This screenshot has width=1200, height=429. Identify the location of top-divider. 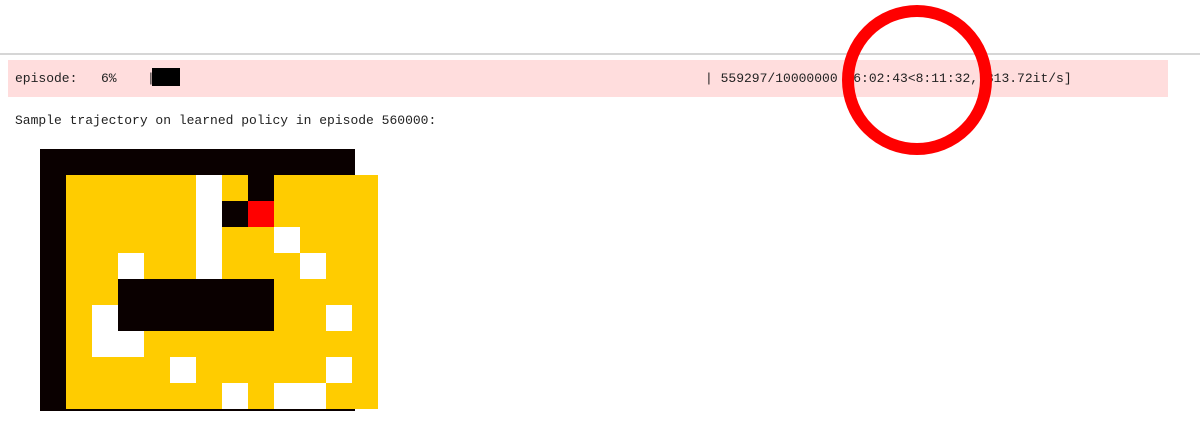
(600, 54).